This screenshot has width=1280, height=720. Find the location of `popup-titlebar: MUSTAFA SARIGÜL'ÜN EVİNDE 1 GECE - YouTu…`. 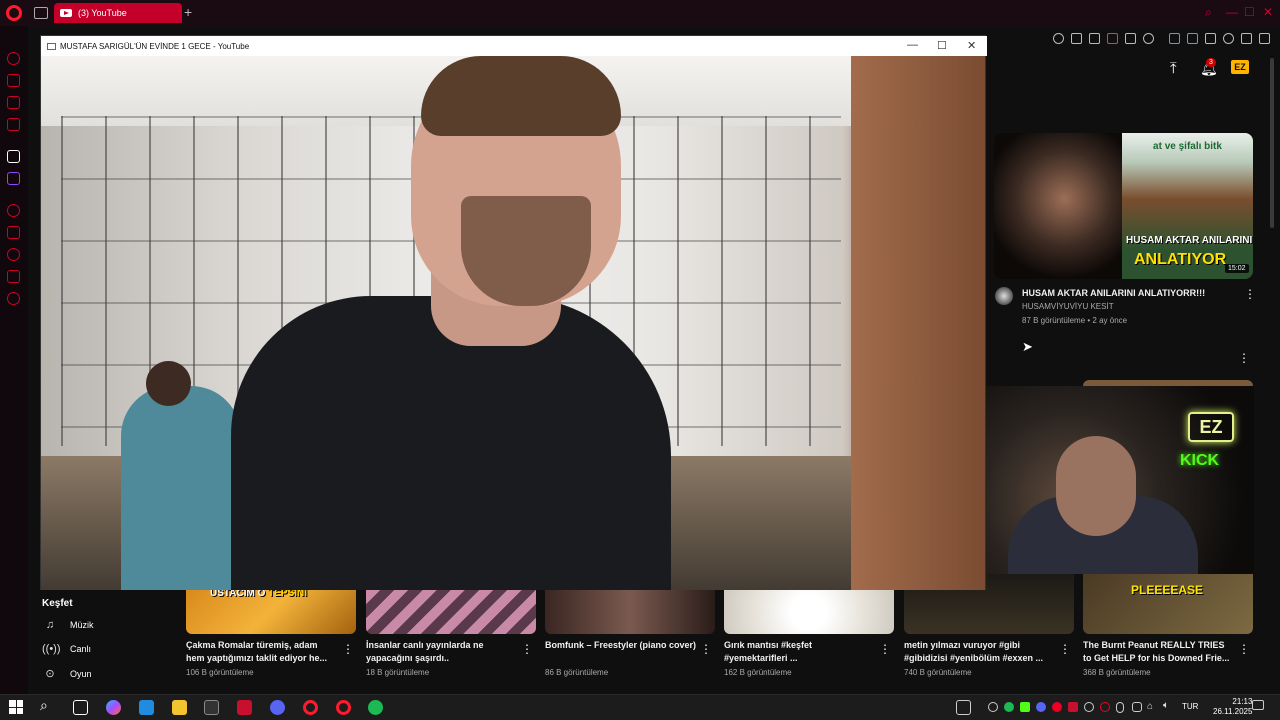

popup-titlebar: MUSTAFA SARIGÜL'ÜN EVİNDE 1 GECE - YouTu… is located at coordinates (514, 46).